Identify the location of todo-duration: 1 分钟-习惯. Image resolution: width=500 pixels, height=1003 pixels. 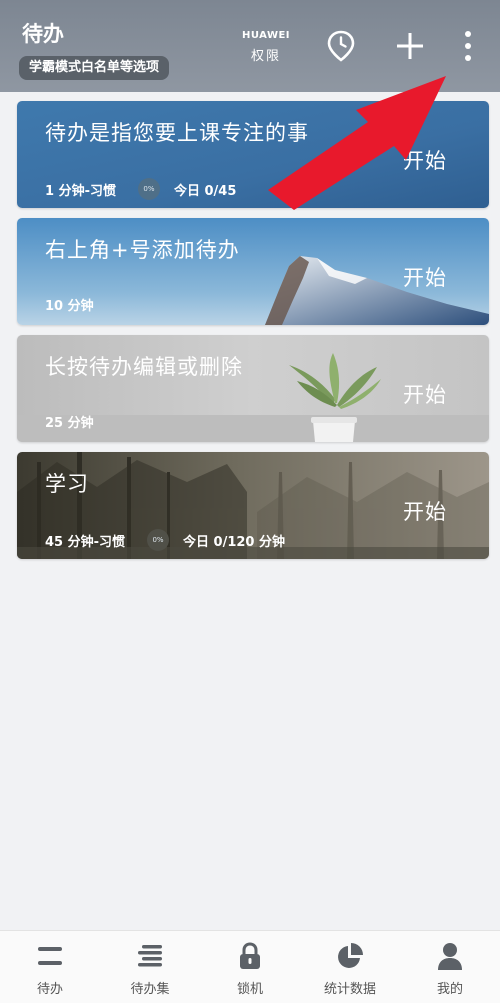
(80, 191).